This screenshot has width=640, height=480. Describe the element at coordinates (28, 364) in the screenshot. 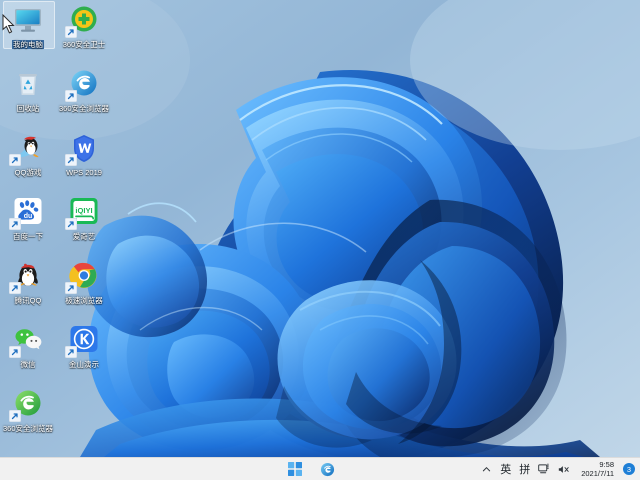

I see `icon-label: 微信` at that location.